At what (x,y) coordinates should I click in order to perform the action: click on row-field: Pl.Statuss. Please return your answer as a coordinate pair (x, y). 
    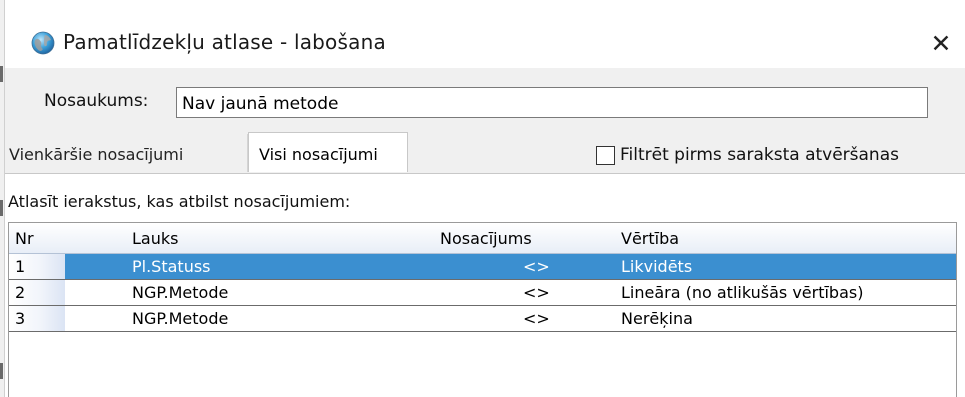
    Looking at the image, I should click on (171, 266).